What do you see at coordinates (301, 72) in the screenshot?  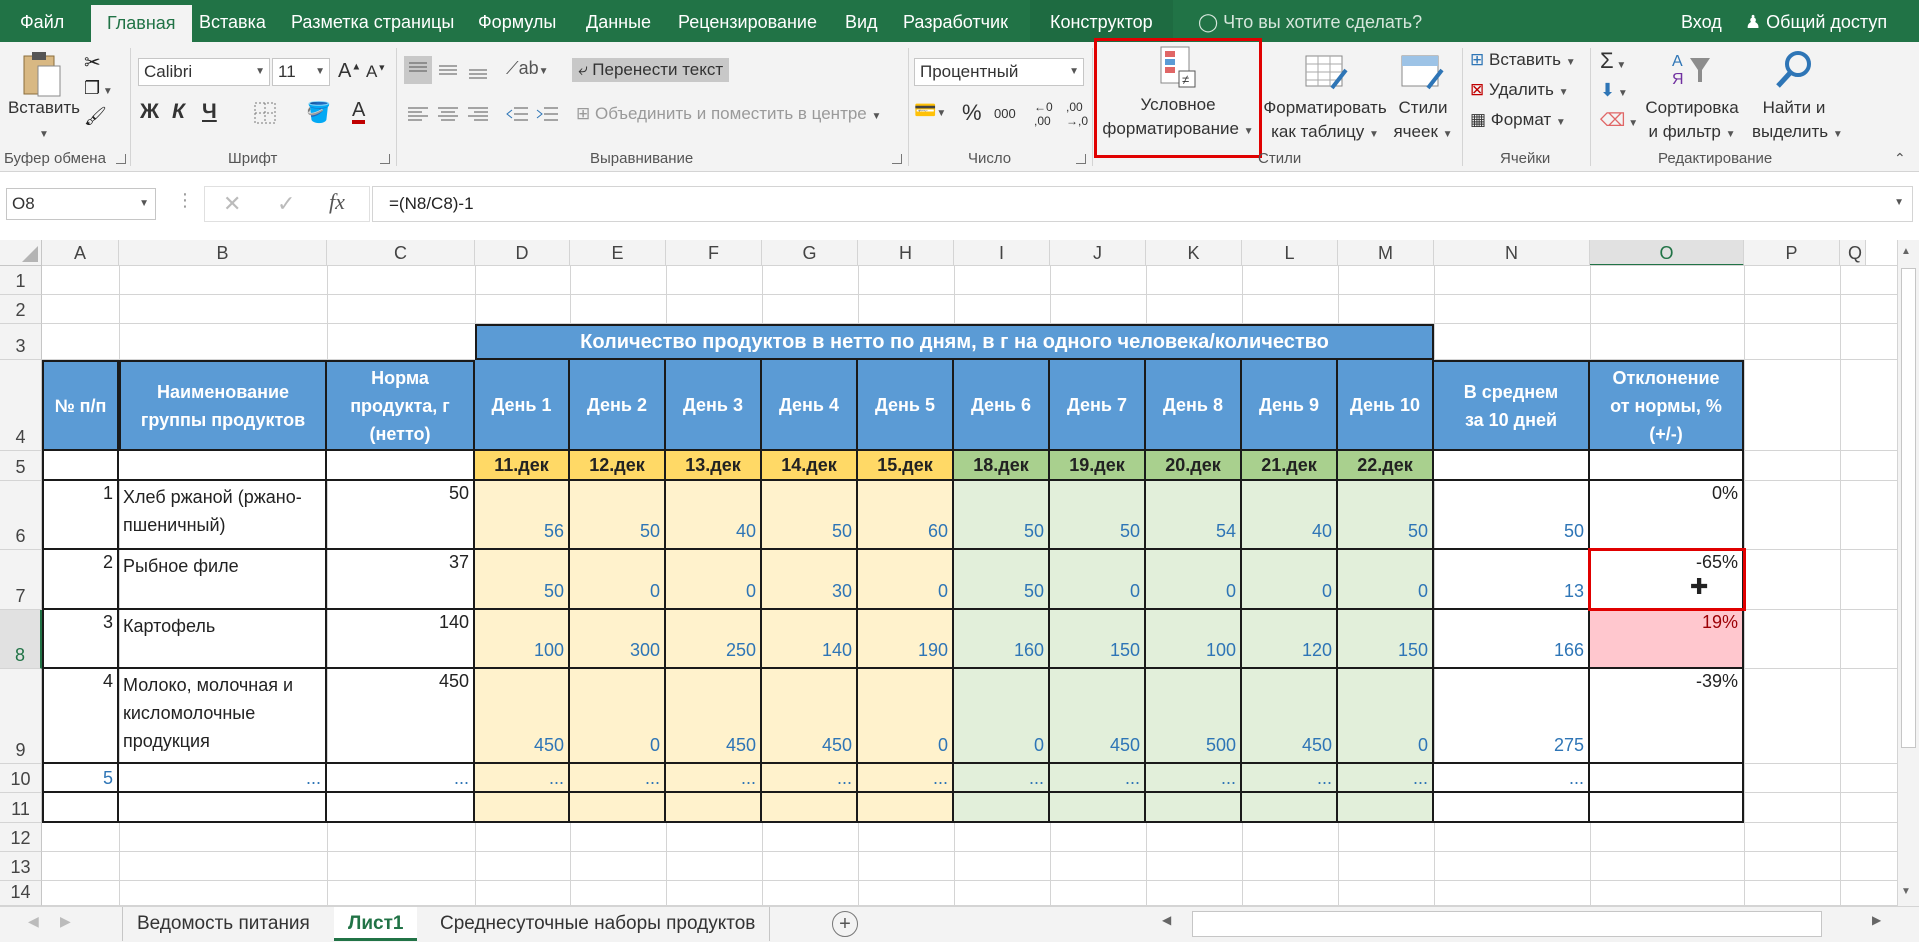 I see `font-size-select: 11 ▼` at bounding box center [301, 72].